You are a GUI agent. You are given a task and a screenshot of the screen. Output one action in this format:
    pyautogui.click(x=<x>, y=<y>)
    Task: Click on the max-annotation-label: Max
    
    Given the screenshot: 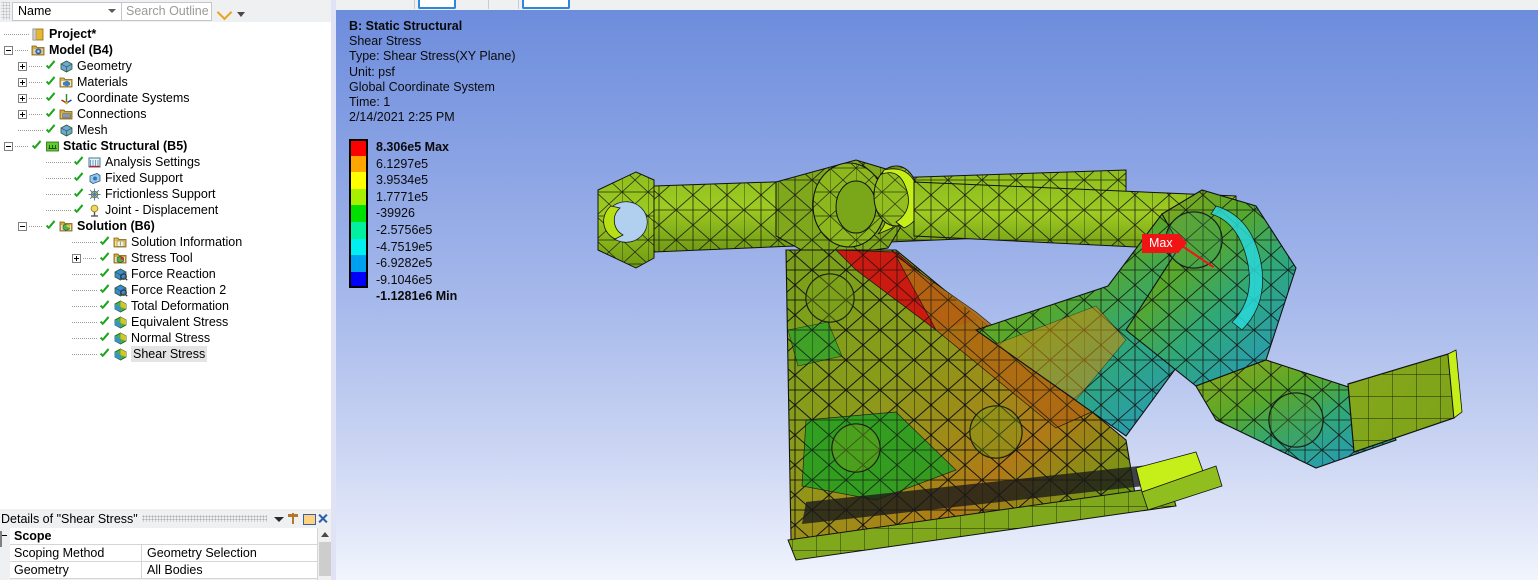 What is the action you would take?
    pyautogui.click(x=1164, y=243)
    